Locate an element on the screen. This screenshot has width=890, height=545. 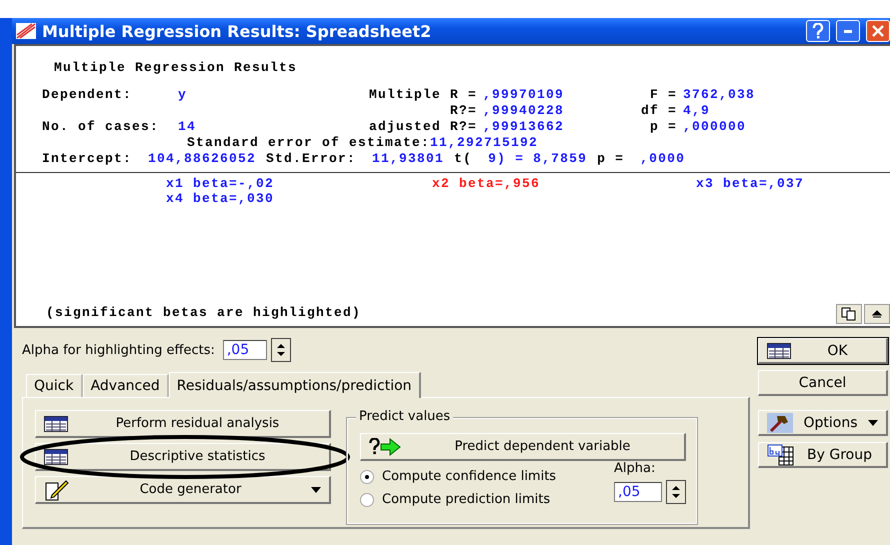
action-button: Code generator is located at coordinates (183, 490).